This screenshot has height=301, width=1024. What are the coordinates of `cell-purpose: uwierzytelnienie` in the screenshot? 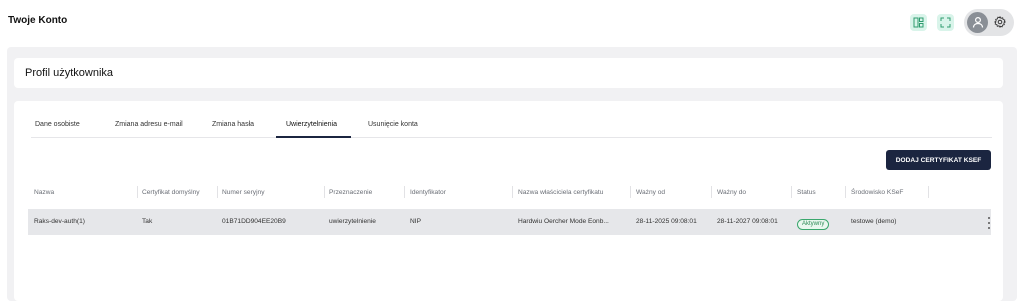 It's located at (352, 221).